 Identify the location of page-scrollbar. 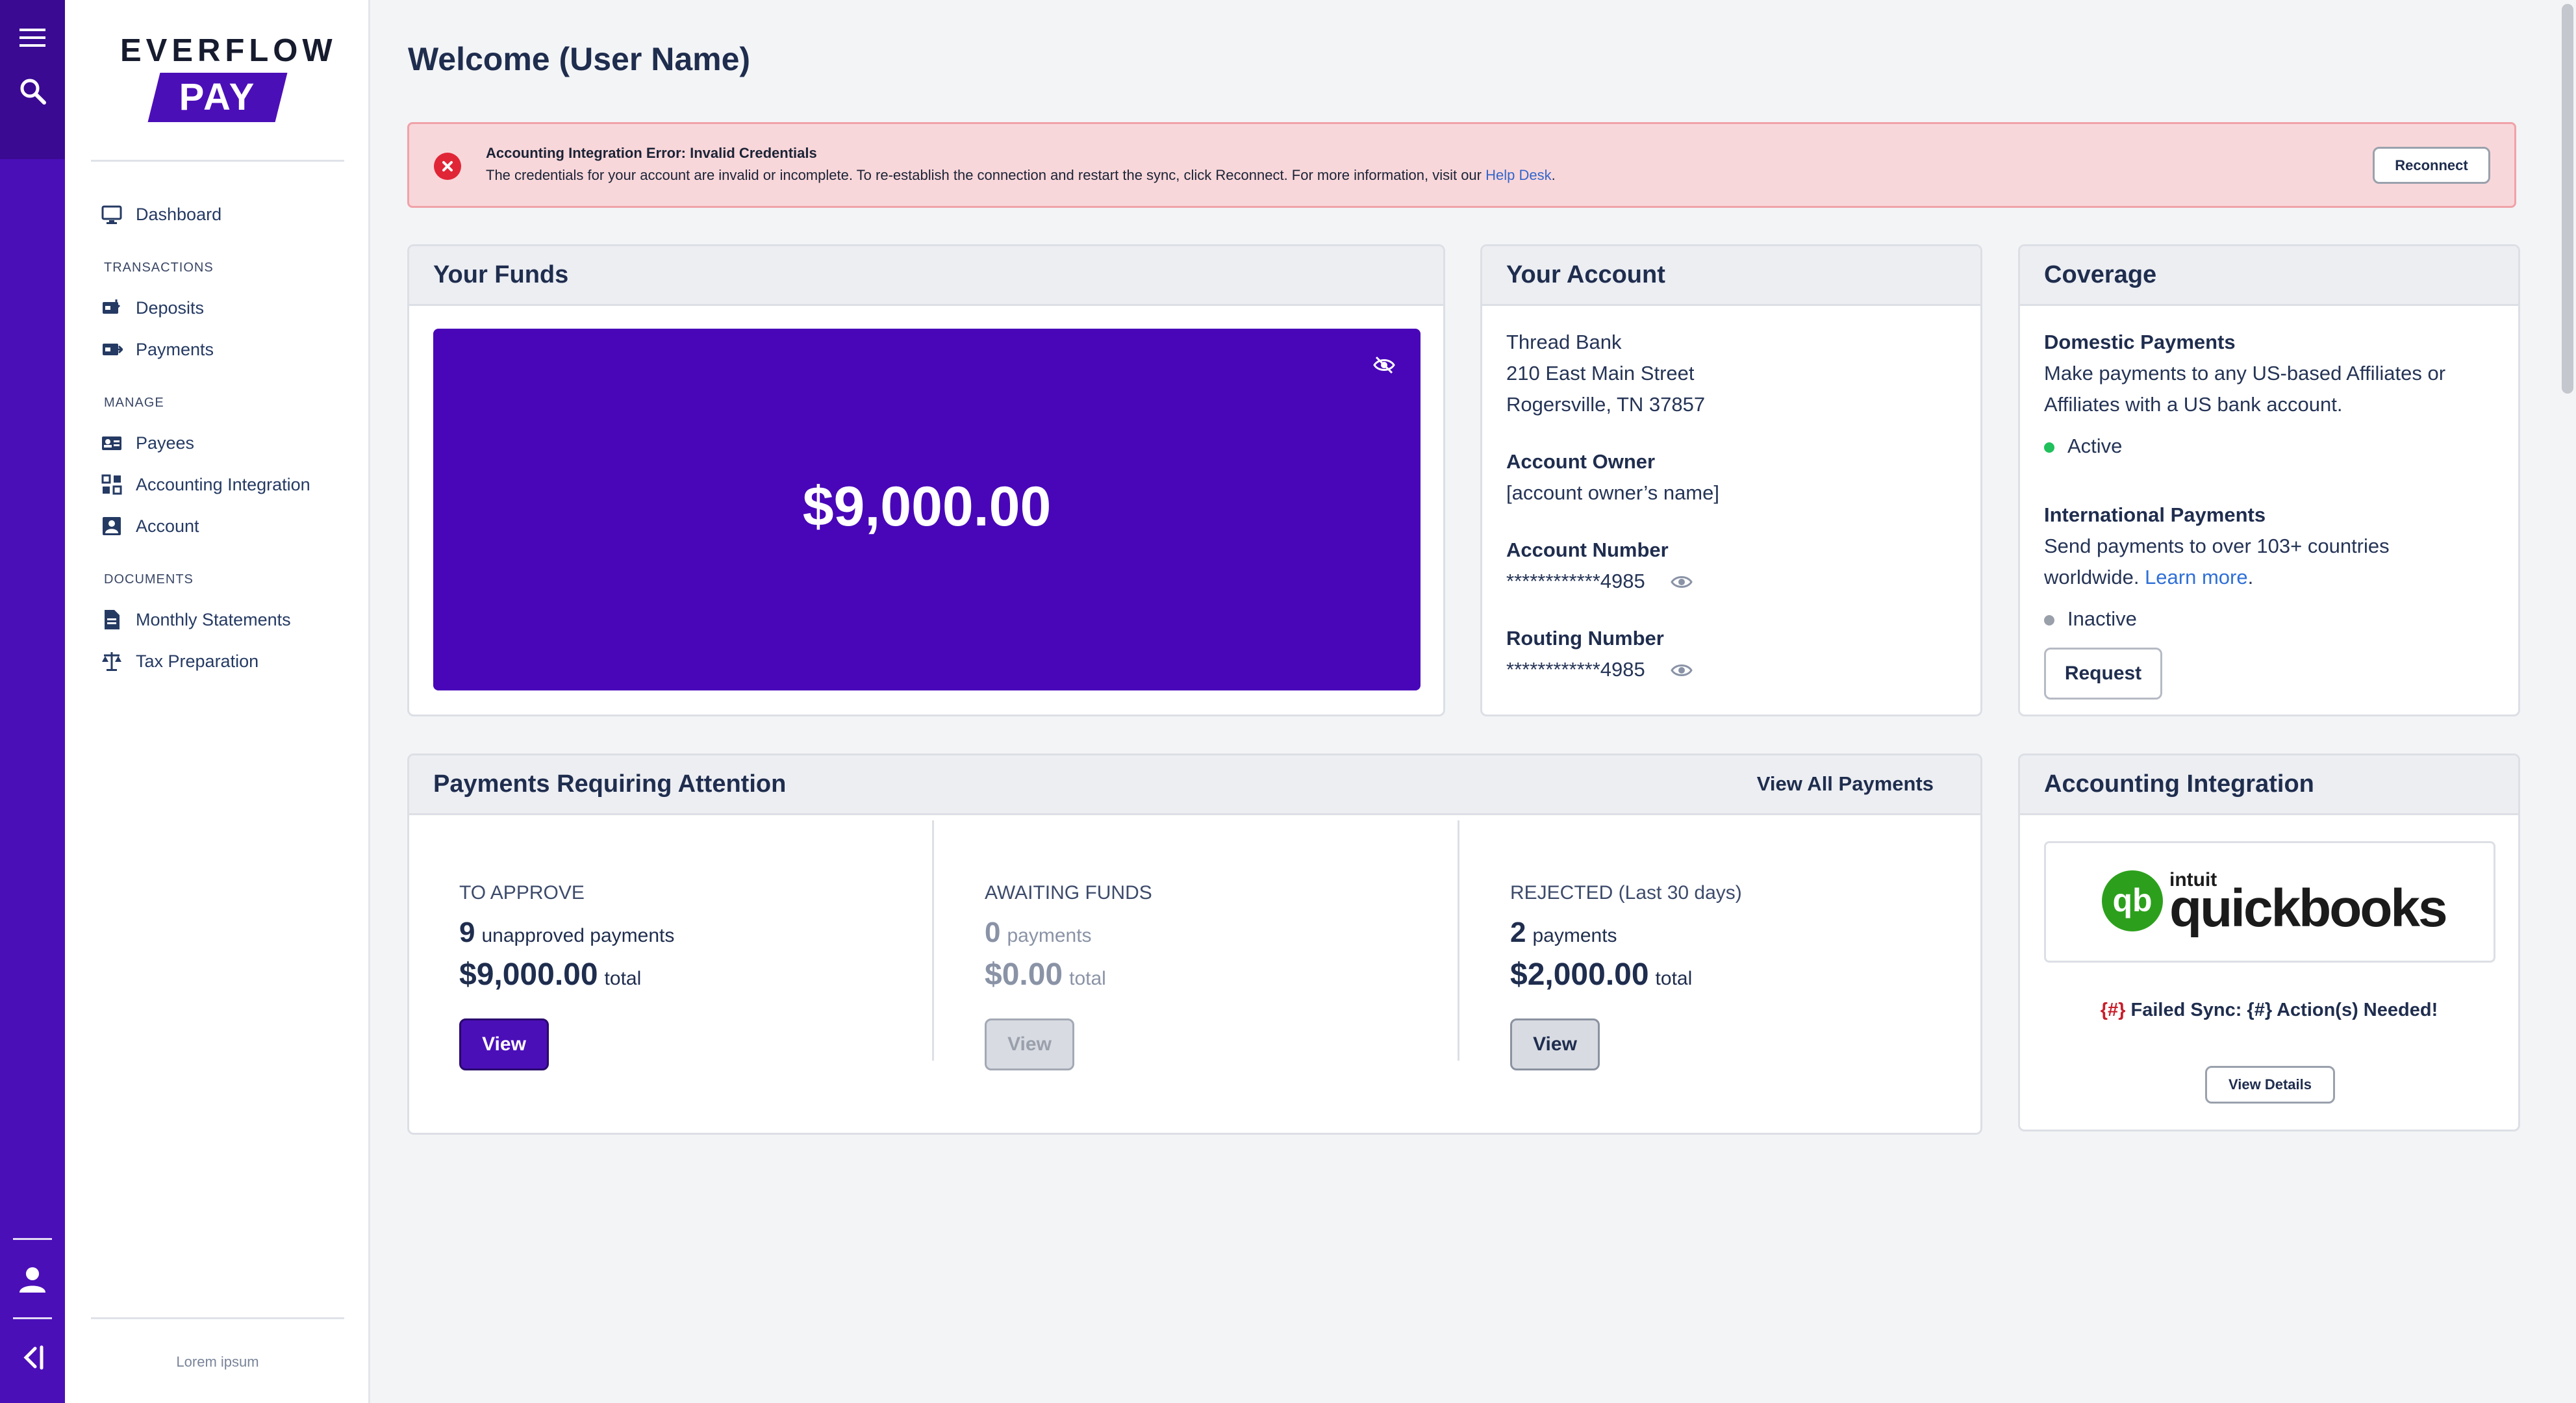
(2567, 701).